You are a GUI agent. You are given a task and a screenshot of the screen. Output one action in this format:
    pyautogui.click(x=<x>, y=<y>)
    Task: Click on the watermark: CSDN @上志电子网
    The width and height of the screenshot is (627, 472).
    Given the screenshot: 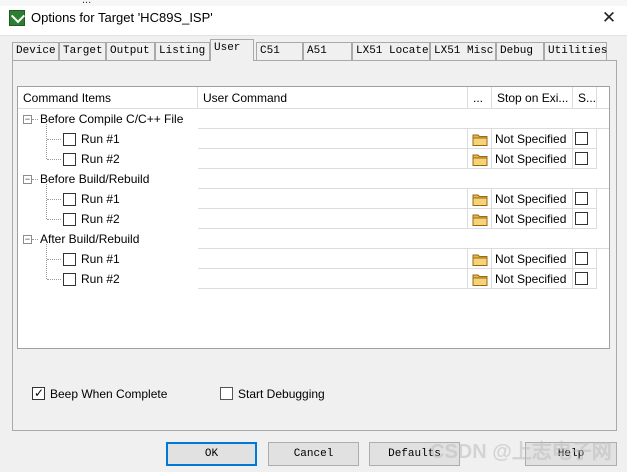 What is the action you would take?
    pyautogui.click(x=521, y=452)
    